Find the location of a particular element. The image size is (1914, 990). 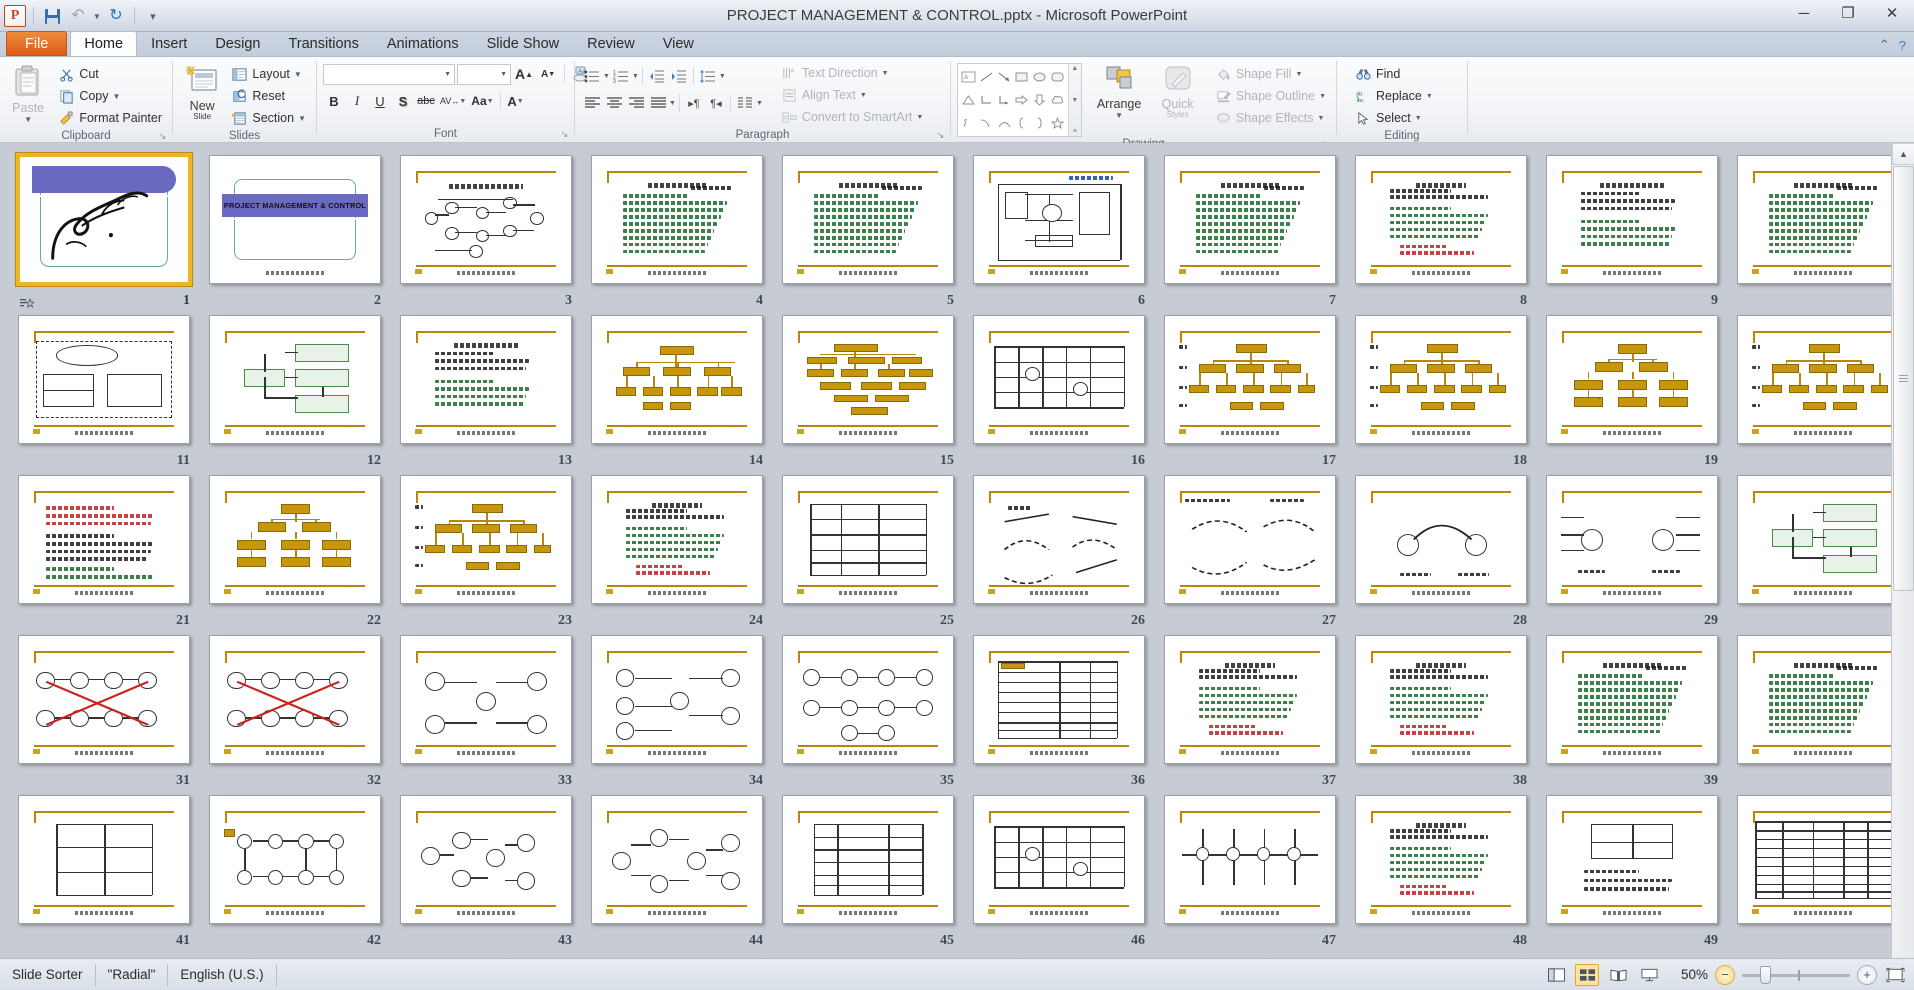

quick-styles-button: Quick Styles is located at coordinates (1177, 91).